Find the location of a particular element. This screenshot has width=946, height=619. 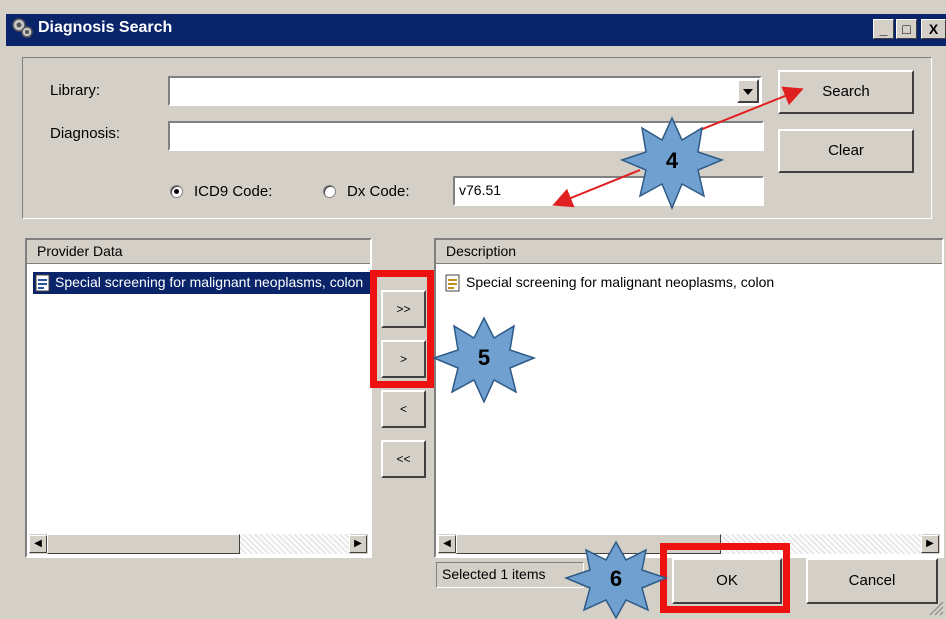

callout-number-4: 4 is located at coordinates (672, 160).